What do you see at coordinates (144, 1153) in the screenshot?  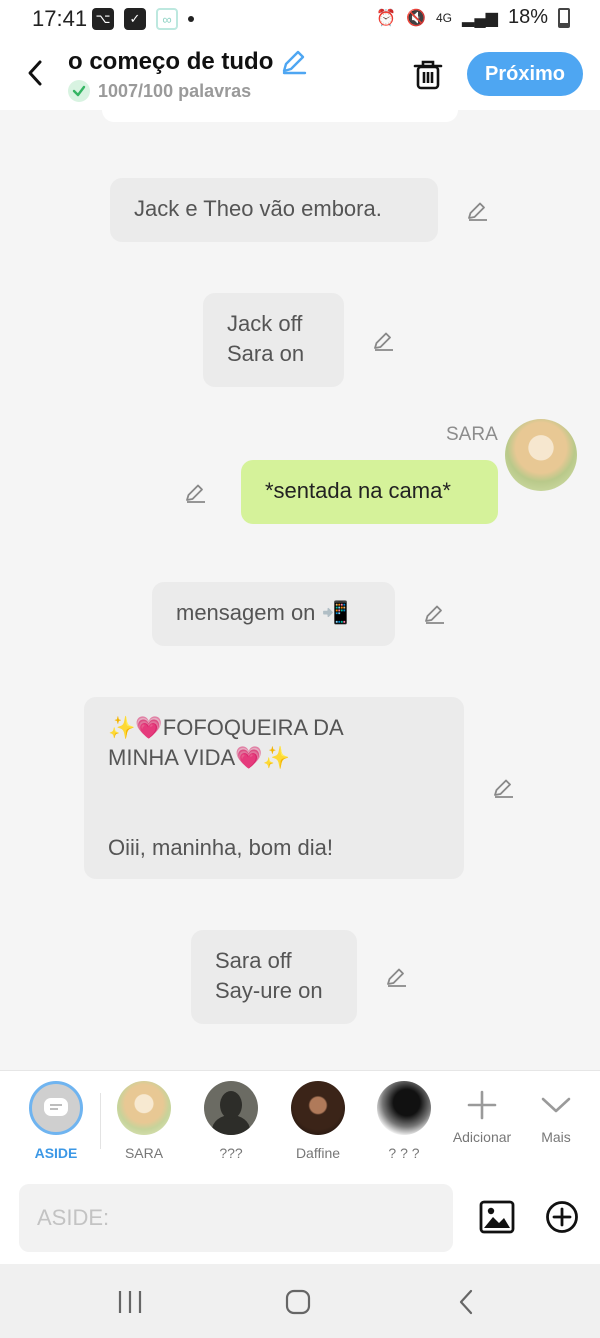 I see `character-label: SARA` at bounding box center [144, 1153].